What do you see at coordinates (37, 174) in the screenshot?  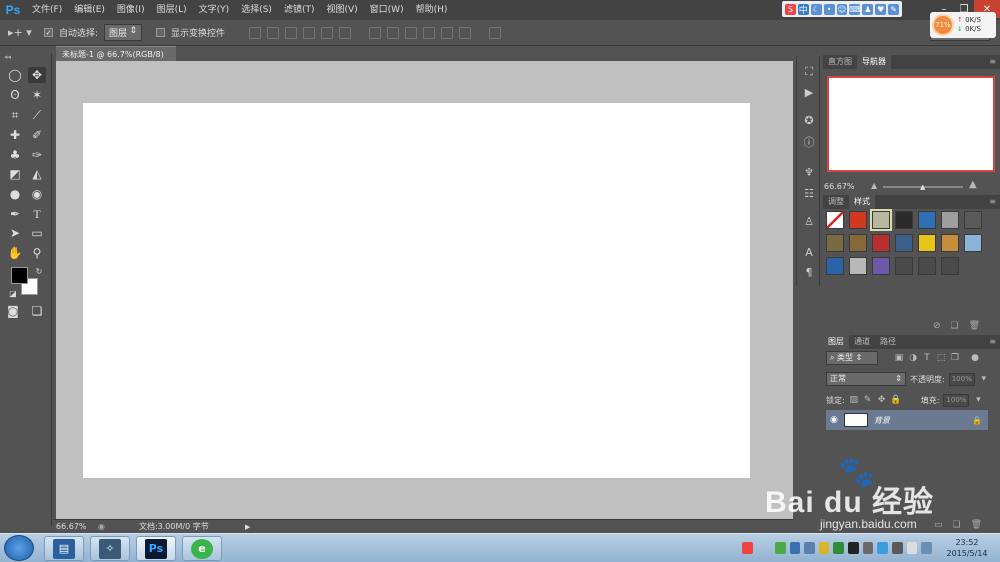 I see `paint-bucket-icon: ◭` at bounding box center [37, 174].